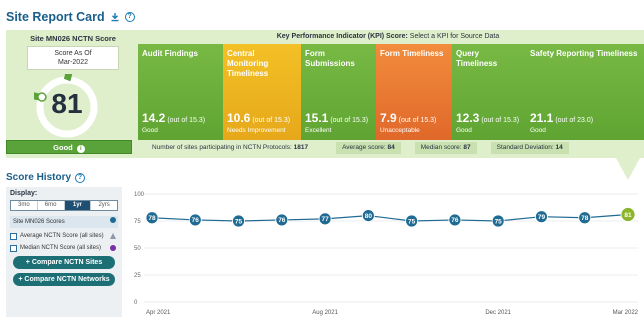 The width and height of the screenshot is (644, 327). I want to click on stat-stddev-label: Standard Deviation:, so click(525, 147).